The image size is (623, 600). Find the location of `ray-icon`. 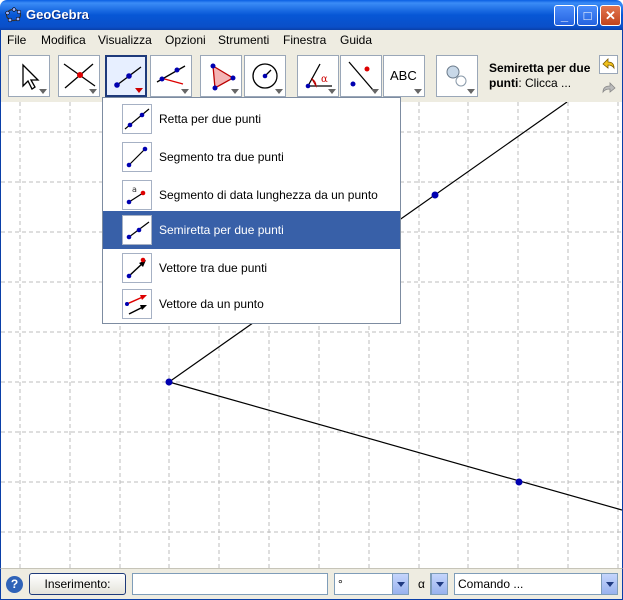

ray-icon is located at coordinates (137, 230).